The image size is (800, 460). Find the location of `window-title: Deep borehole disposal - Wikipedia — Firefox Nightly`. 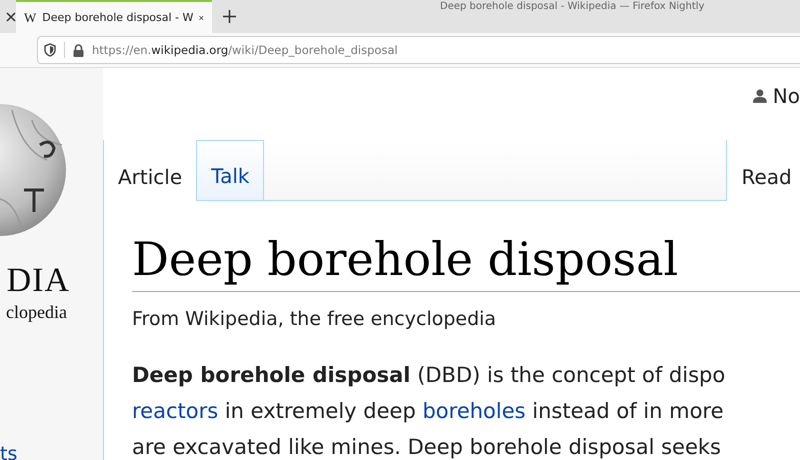

window-title: Deep borehole disposal - Wikipedia — Firefox Nightly is located at coordinates (572, 6).